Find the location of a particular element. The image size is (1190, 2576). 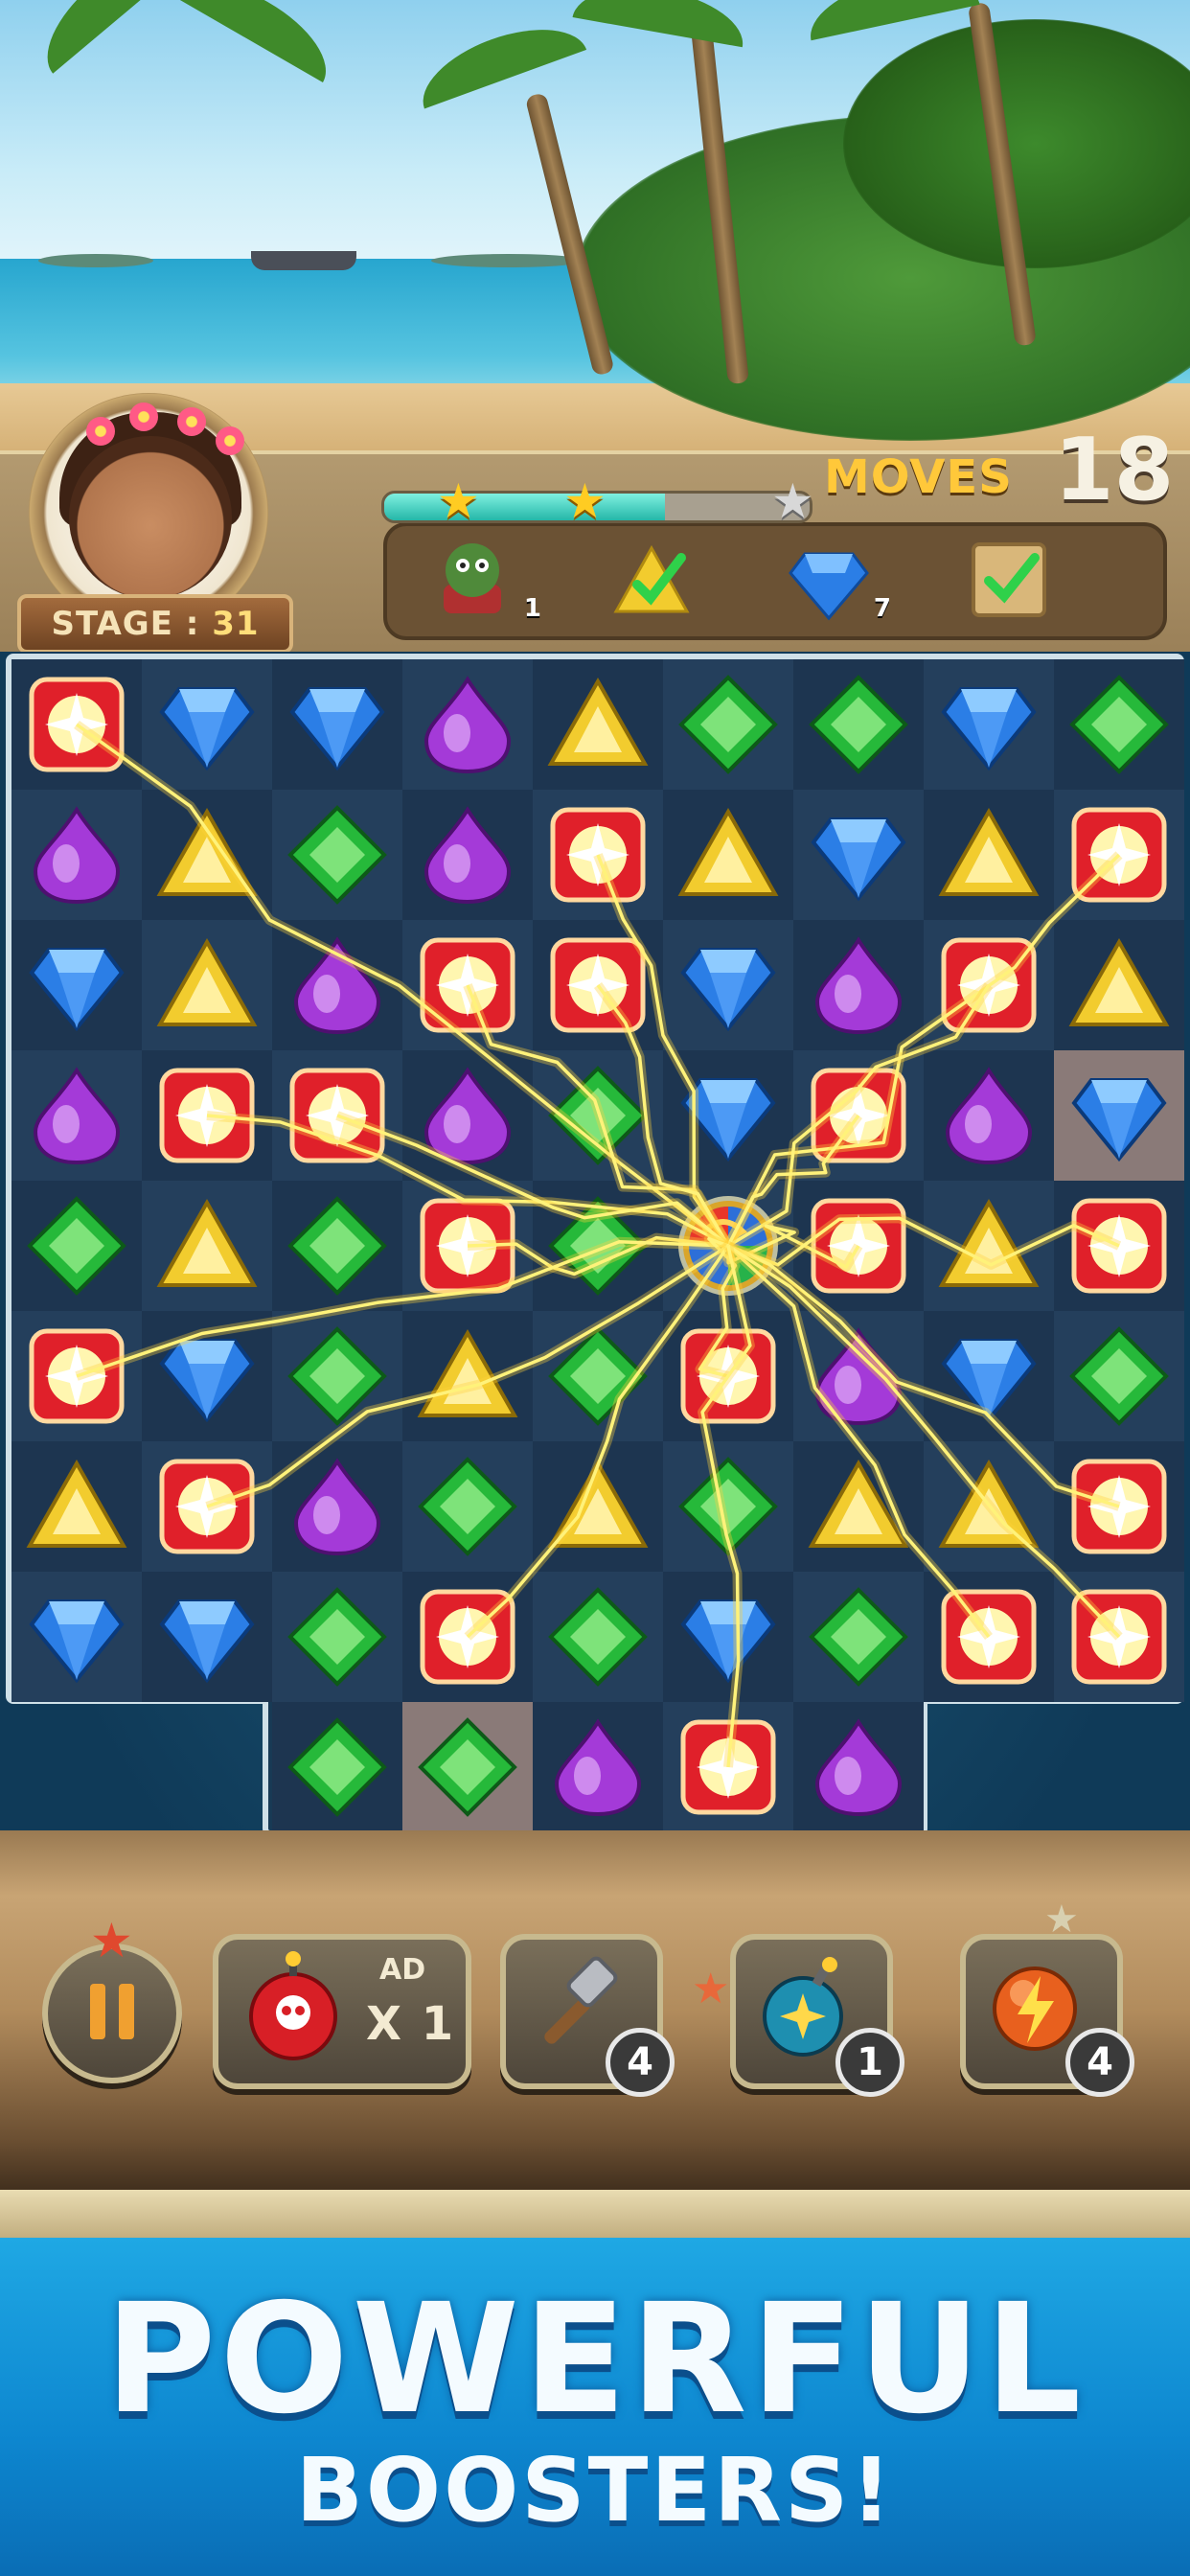

color-bomb-orb is located at coordinates (728, 1246).